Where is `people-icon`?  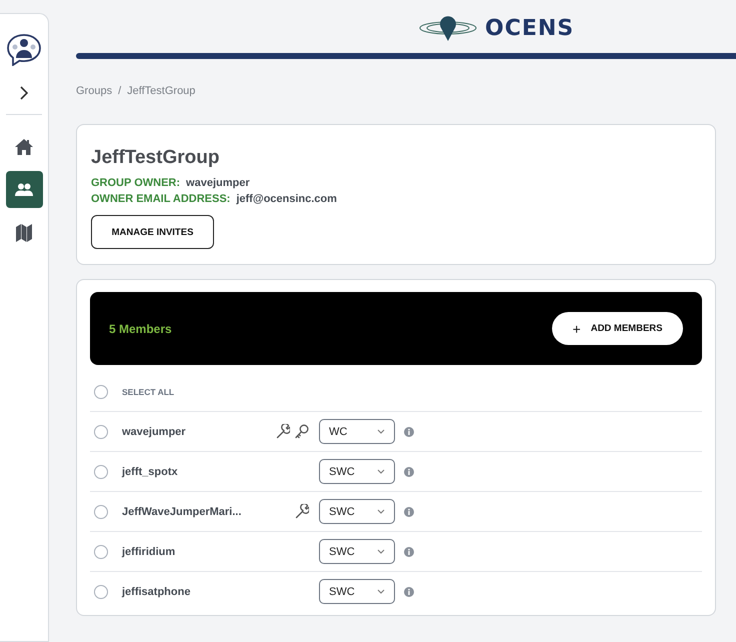 people-icon is located at coordinates (24, 189).